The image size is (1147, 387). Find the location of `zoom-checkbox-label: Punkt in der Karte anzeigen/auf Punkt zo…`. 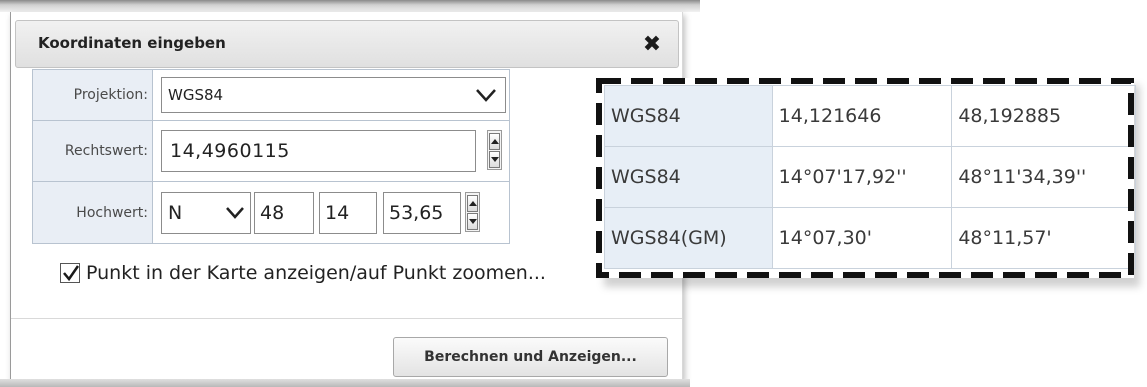

zoom-checkbox-label: Punkt in der Karte anzeigen/auf Punkt zo… is located at coordinates (316, 273).